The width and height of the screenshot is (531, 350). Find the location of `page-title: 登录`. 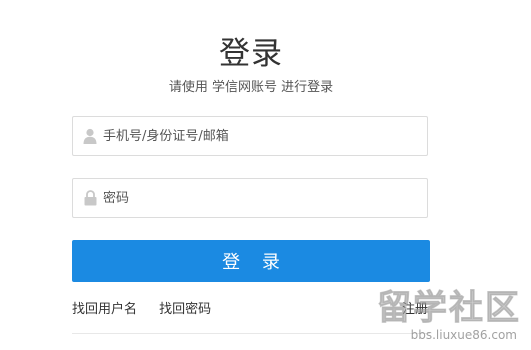

page-title: 登录 is located at coordinates (251, 54).